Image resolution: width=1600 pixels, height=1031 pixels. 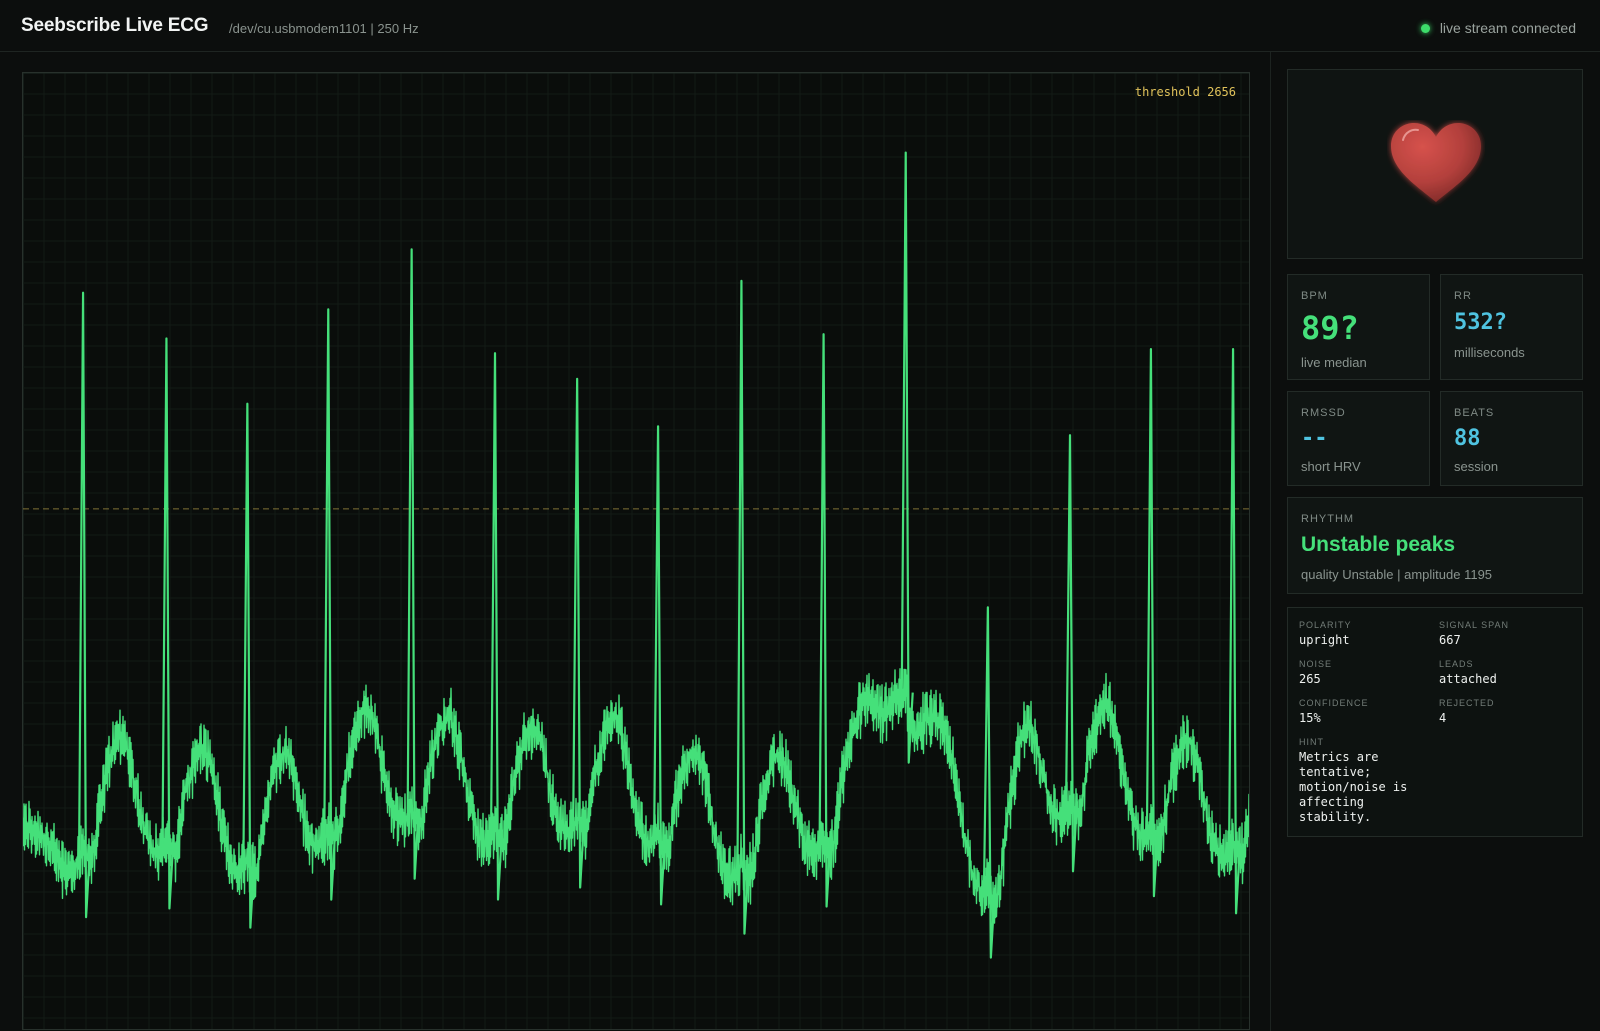 I want to click on rr-value: 532?, so click(x=1480, y=322).